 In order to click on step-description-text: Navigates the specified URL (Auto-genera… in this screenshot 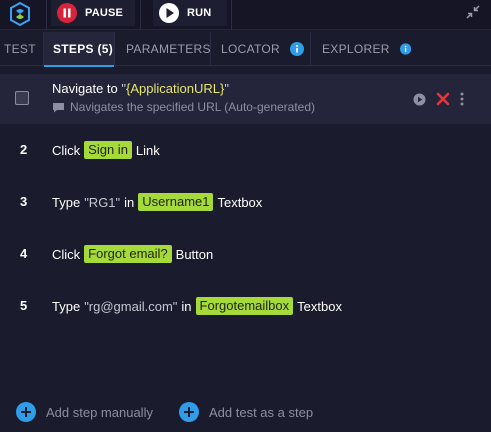, I will do `click(193, 107)`.